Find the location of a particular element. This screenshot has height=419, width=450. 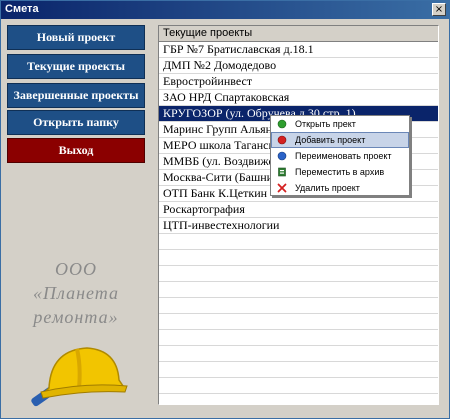

company-logo-text: ООО «Планета ремонта» is located at coordinates (76, 293).